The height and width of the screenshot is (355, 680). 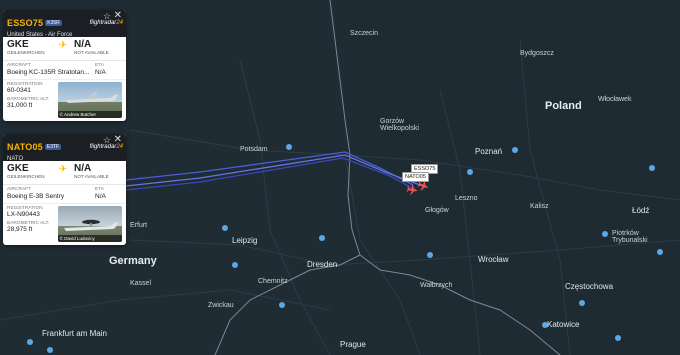 What do you see at coordinates (364, 33) in the screenshot?
I see `city-label: Szczecin` at bounding box center [364, 33].